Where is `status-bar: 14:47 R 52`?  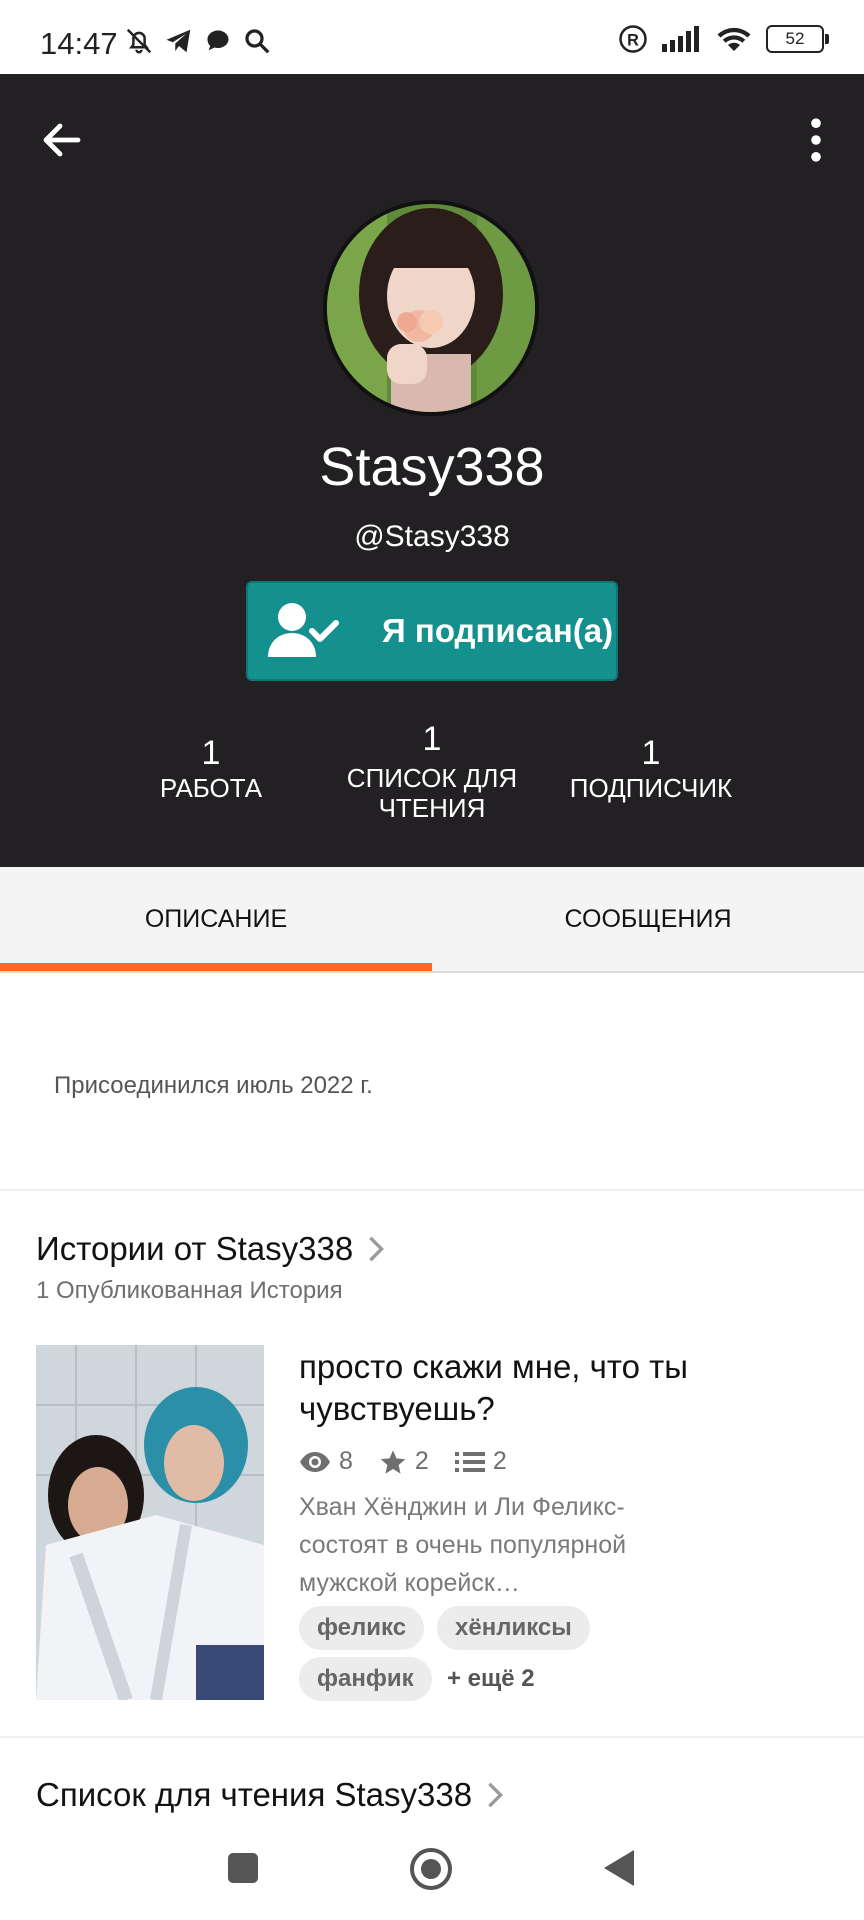 status-bar: 14:47 R 52 is located at coordinates (432, 37).